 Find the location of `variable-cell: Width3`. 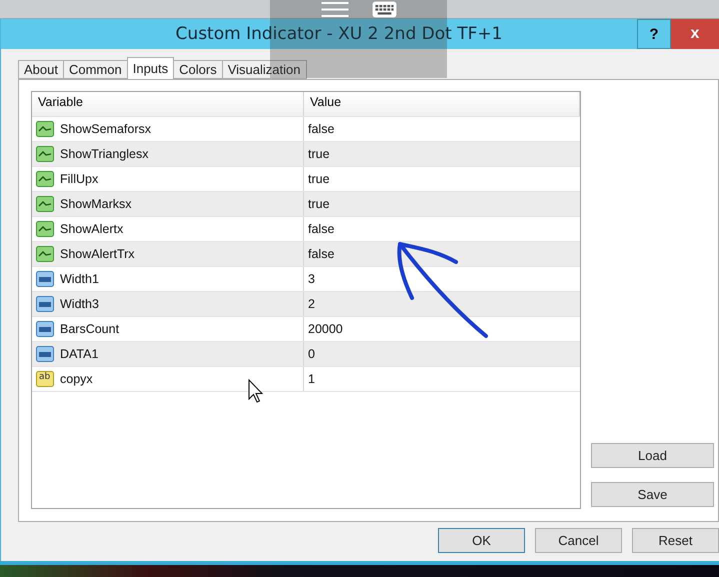

variable-cell: Width3 is located at coordinates (168, 304).